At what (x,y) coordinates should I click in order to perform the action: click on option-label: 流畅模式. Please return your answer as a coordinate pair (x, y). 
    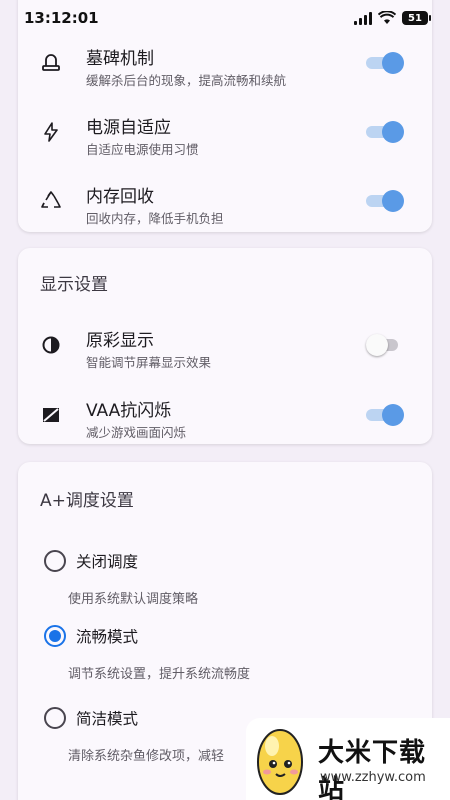
    Looking at the image, I should click on (107, 637).